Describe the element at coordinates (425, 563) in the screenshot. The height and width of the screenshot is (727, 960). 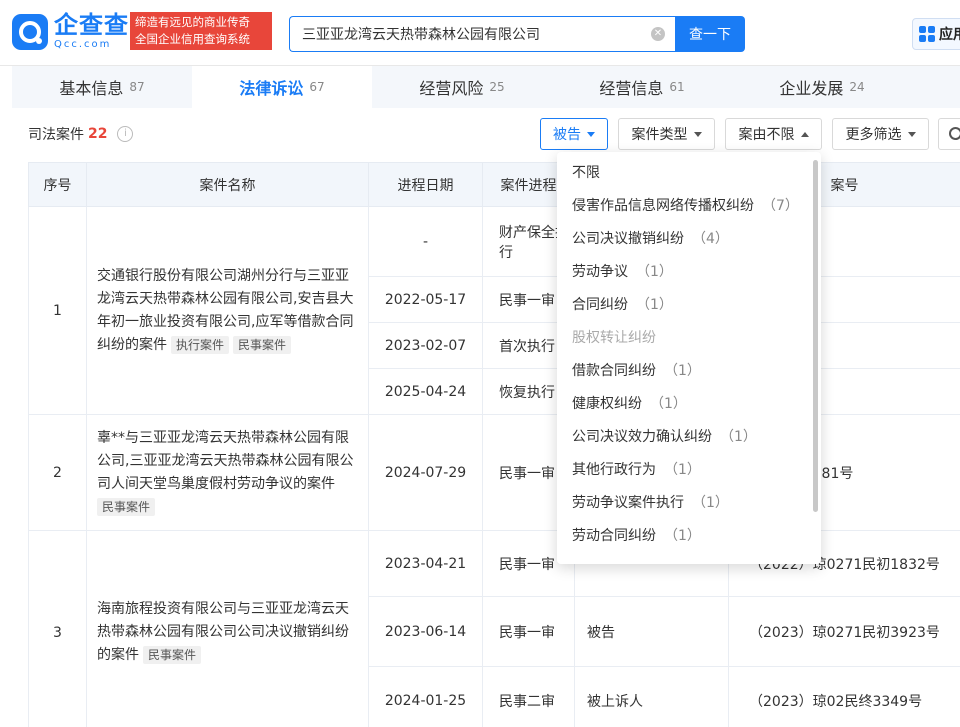
I see `progress-date: 2023-04-21` at that location.